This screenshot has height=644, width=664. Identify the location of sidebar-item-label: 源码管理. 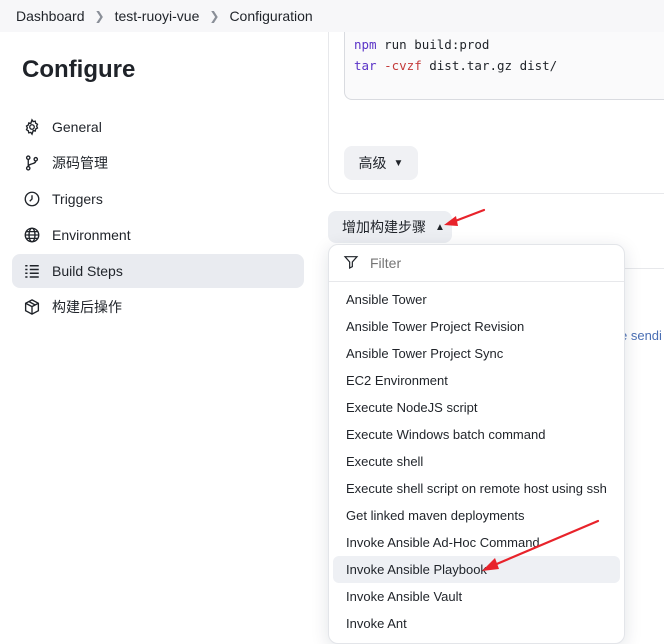
(80, 163).